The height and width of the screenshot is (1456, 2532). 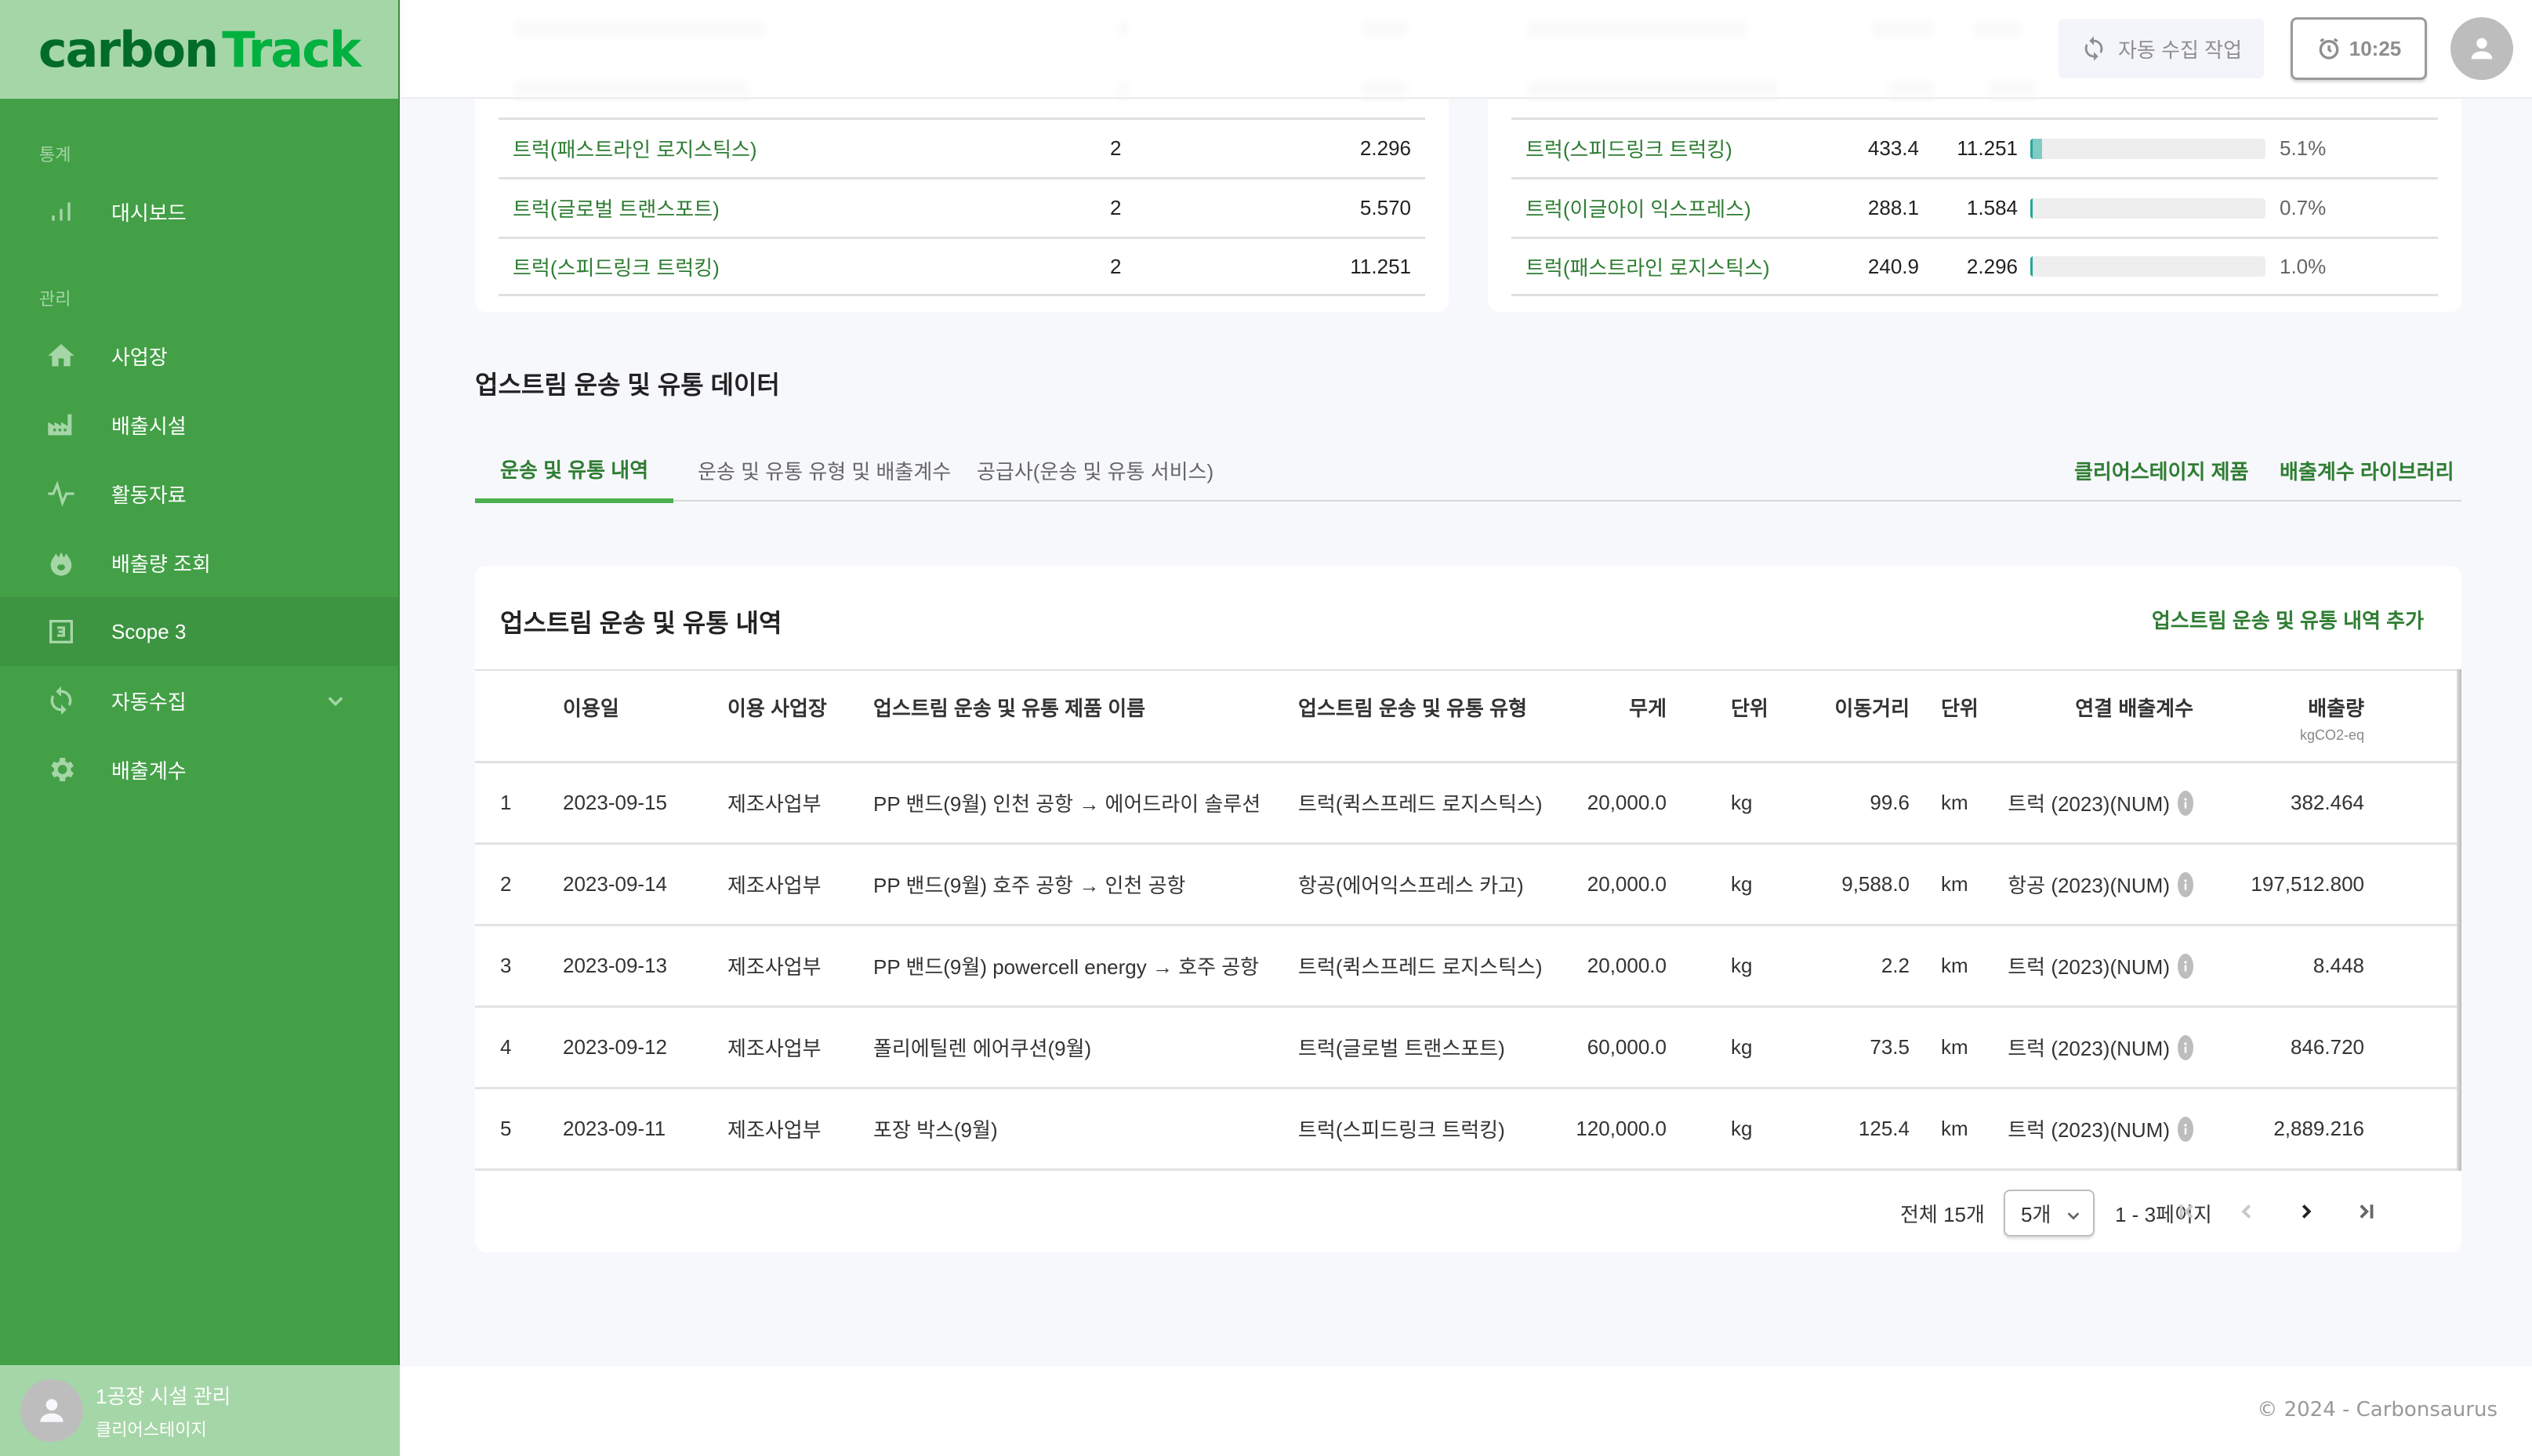 I want to click on col-type: 업스트림 운송 및 유통 유형, so click(x=1412, y=716).